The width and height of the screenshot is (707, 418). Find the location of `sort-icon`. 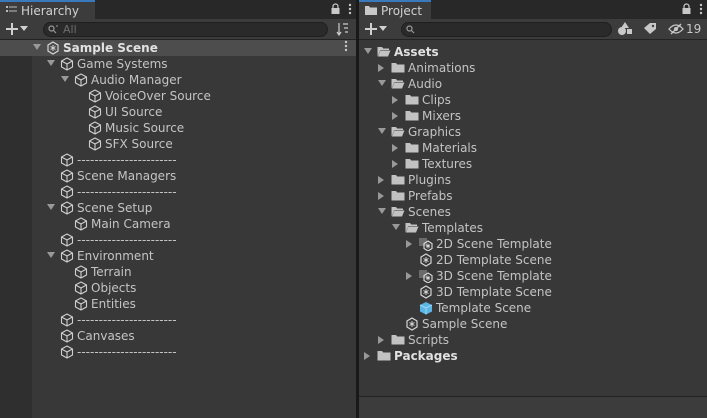

sort-icon is located at coordinates (343, 30).